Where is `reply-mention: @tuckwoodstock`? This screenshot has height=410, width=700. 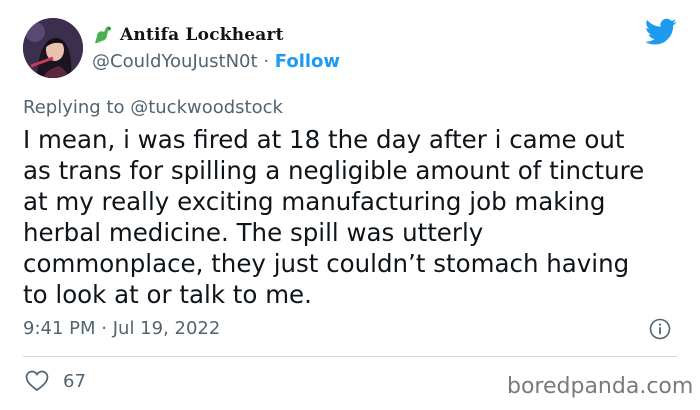
reply-mention: @tuckwoodstock is located at coordinates (206, 107).